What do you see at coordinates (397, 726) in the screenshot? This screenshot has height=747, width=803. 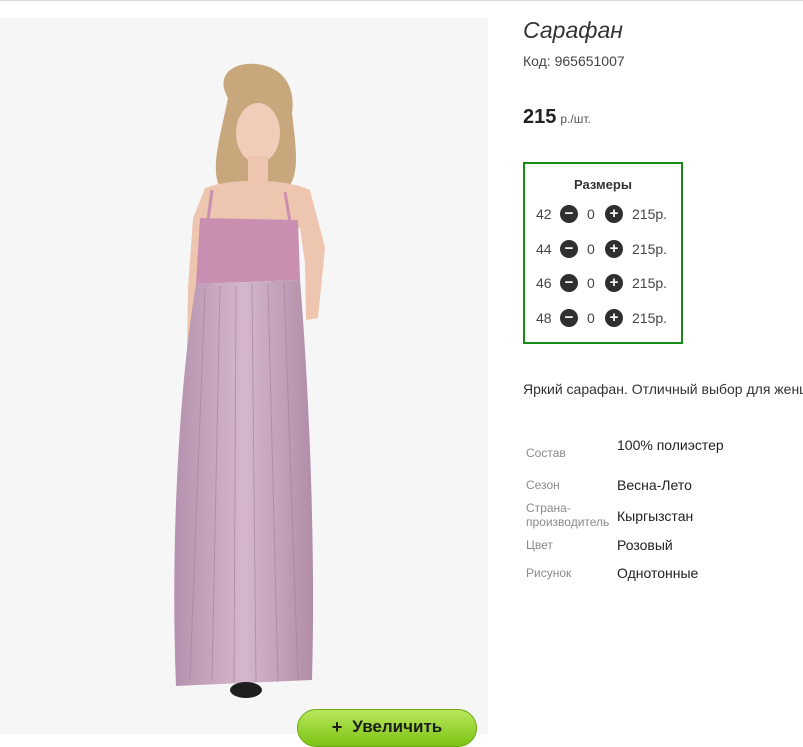 I see `zoom-button-label: Увеличить` at bounding box center [397, 726].